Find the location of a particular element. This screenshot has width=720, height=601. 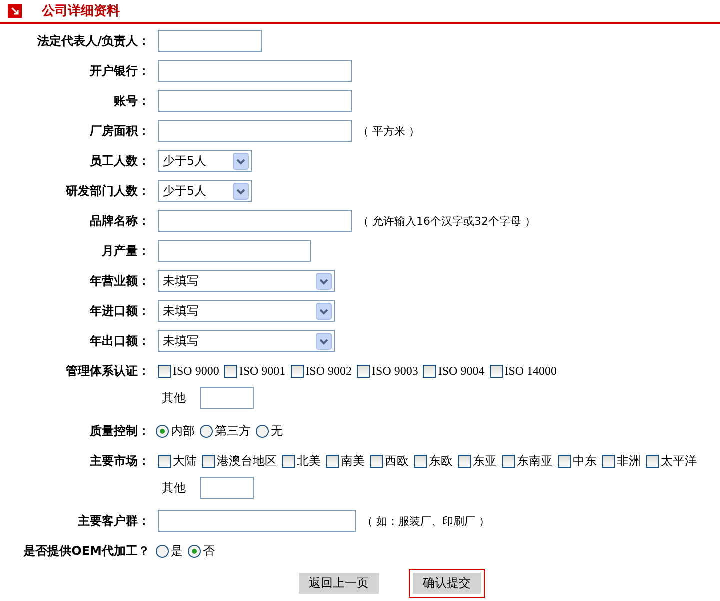

option-label: 东亚 is located at coordinates (485, 461).